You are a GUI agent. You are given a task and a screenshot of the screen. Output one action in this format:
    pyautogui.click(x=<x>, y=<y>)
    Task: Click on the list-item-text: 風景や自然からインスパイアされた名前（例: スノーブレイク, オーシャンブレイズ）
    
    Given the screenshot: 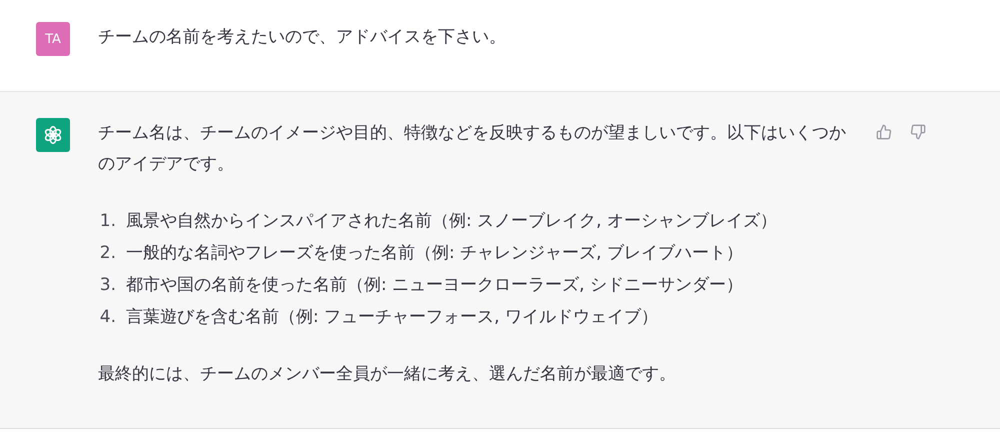 What is the action you would take?
    pyautogui.click(x=451, y=221)
    